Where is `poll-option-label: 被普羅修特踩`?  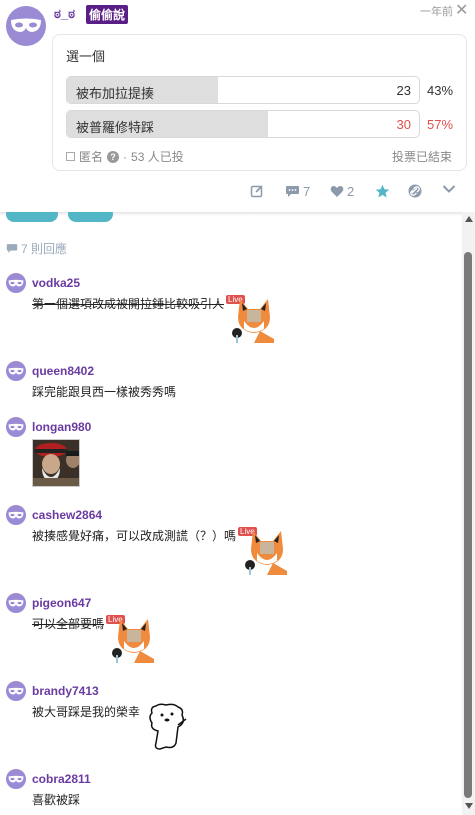 poll-option-label: 被普羅修特踩 is located at coordinates (115, 127).